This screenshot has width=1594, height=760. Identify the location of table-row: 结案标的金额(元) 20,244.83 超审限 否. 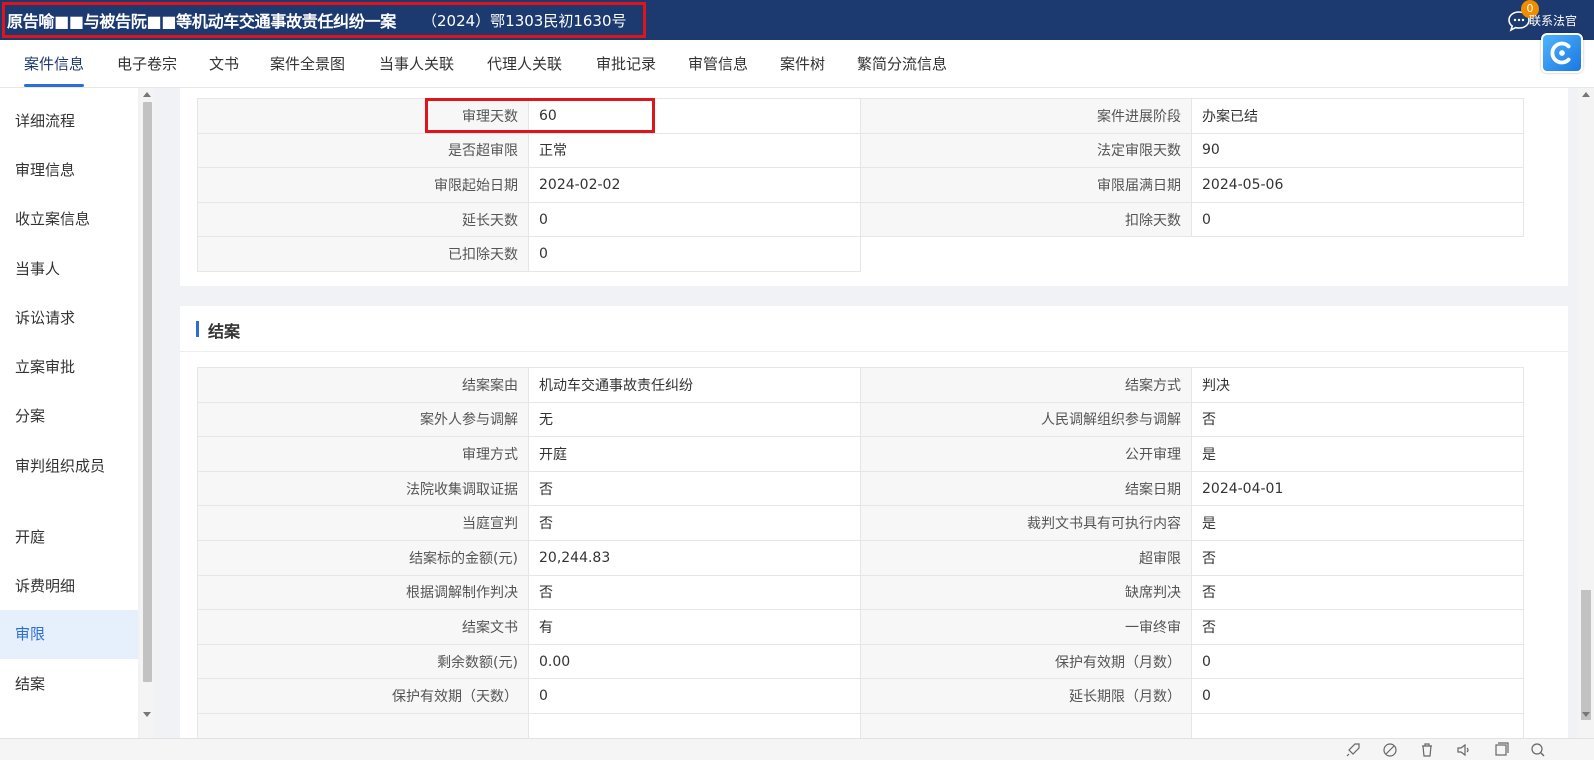
(860, 557).